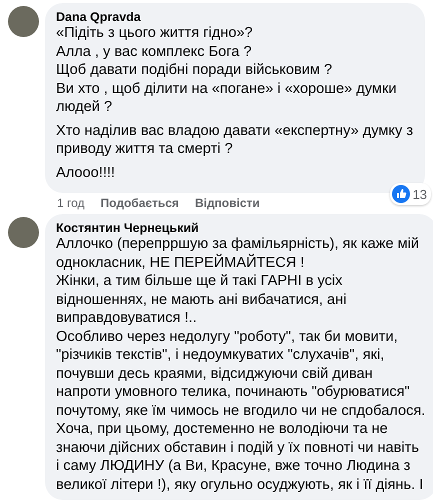  Describe the element at coordinates (215, 373) in the screenshot. I see `comment-text: почувши десь краями, відсиджуючи свій диван` at that location.